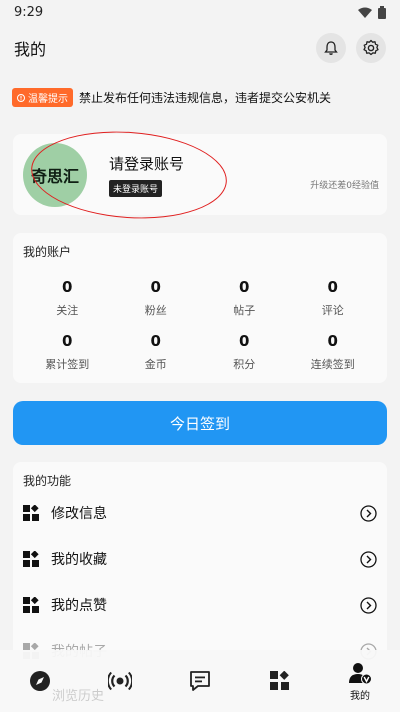  I want to click on page-title: 我的, so click(30, 49).